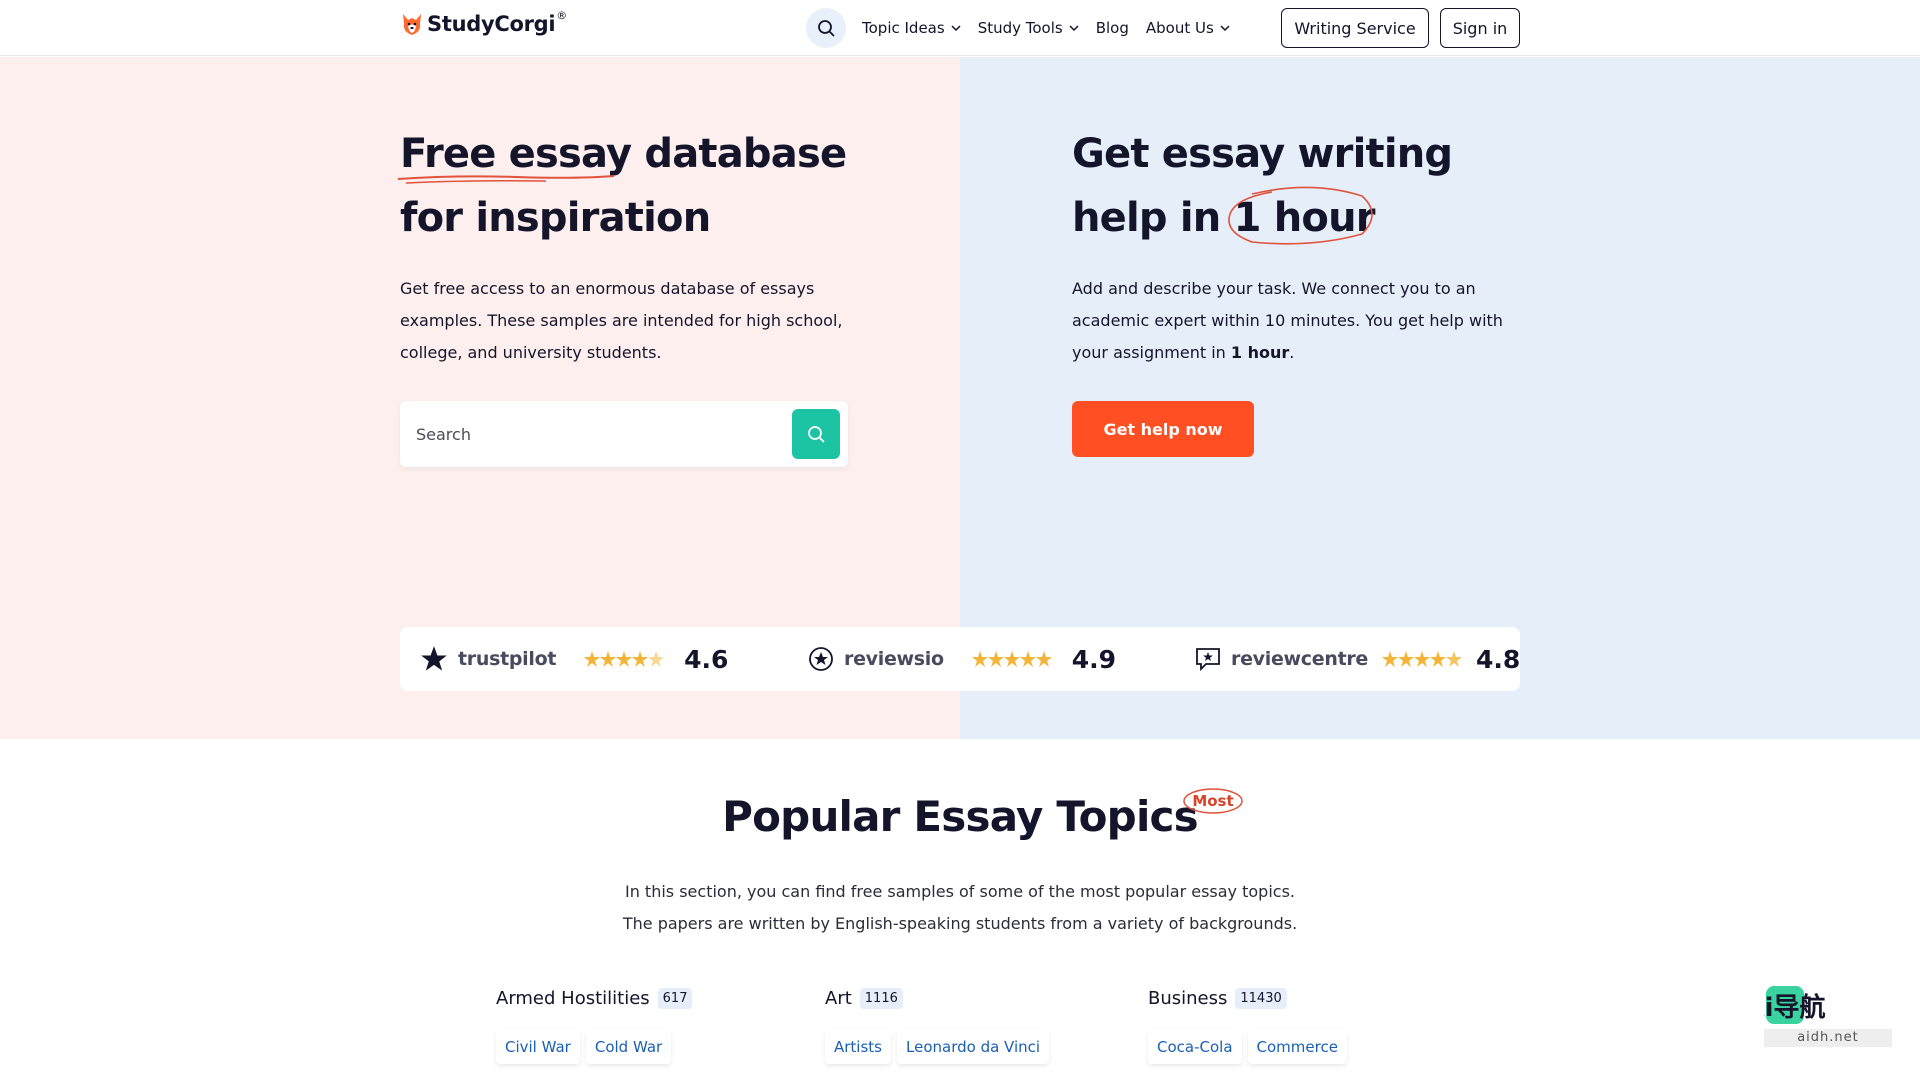 The image size is (1920, 1079). I want to click on nav-study-tools-label: Study Tools, so click(1020, 28).